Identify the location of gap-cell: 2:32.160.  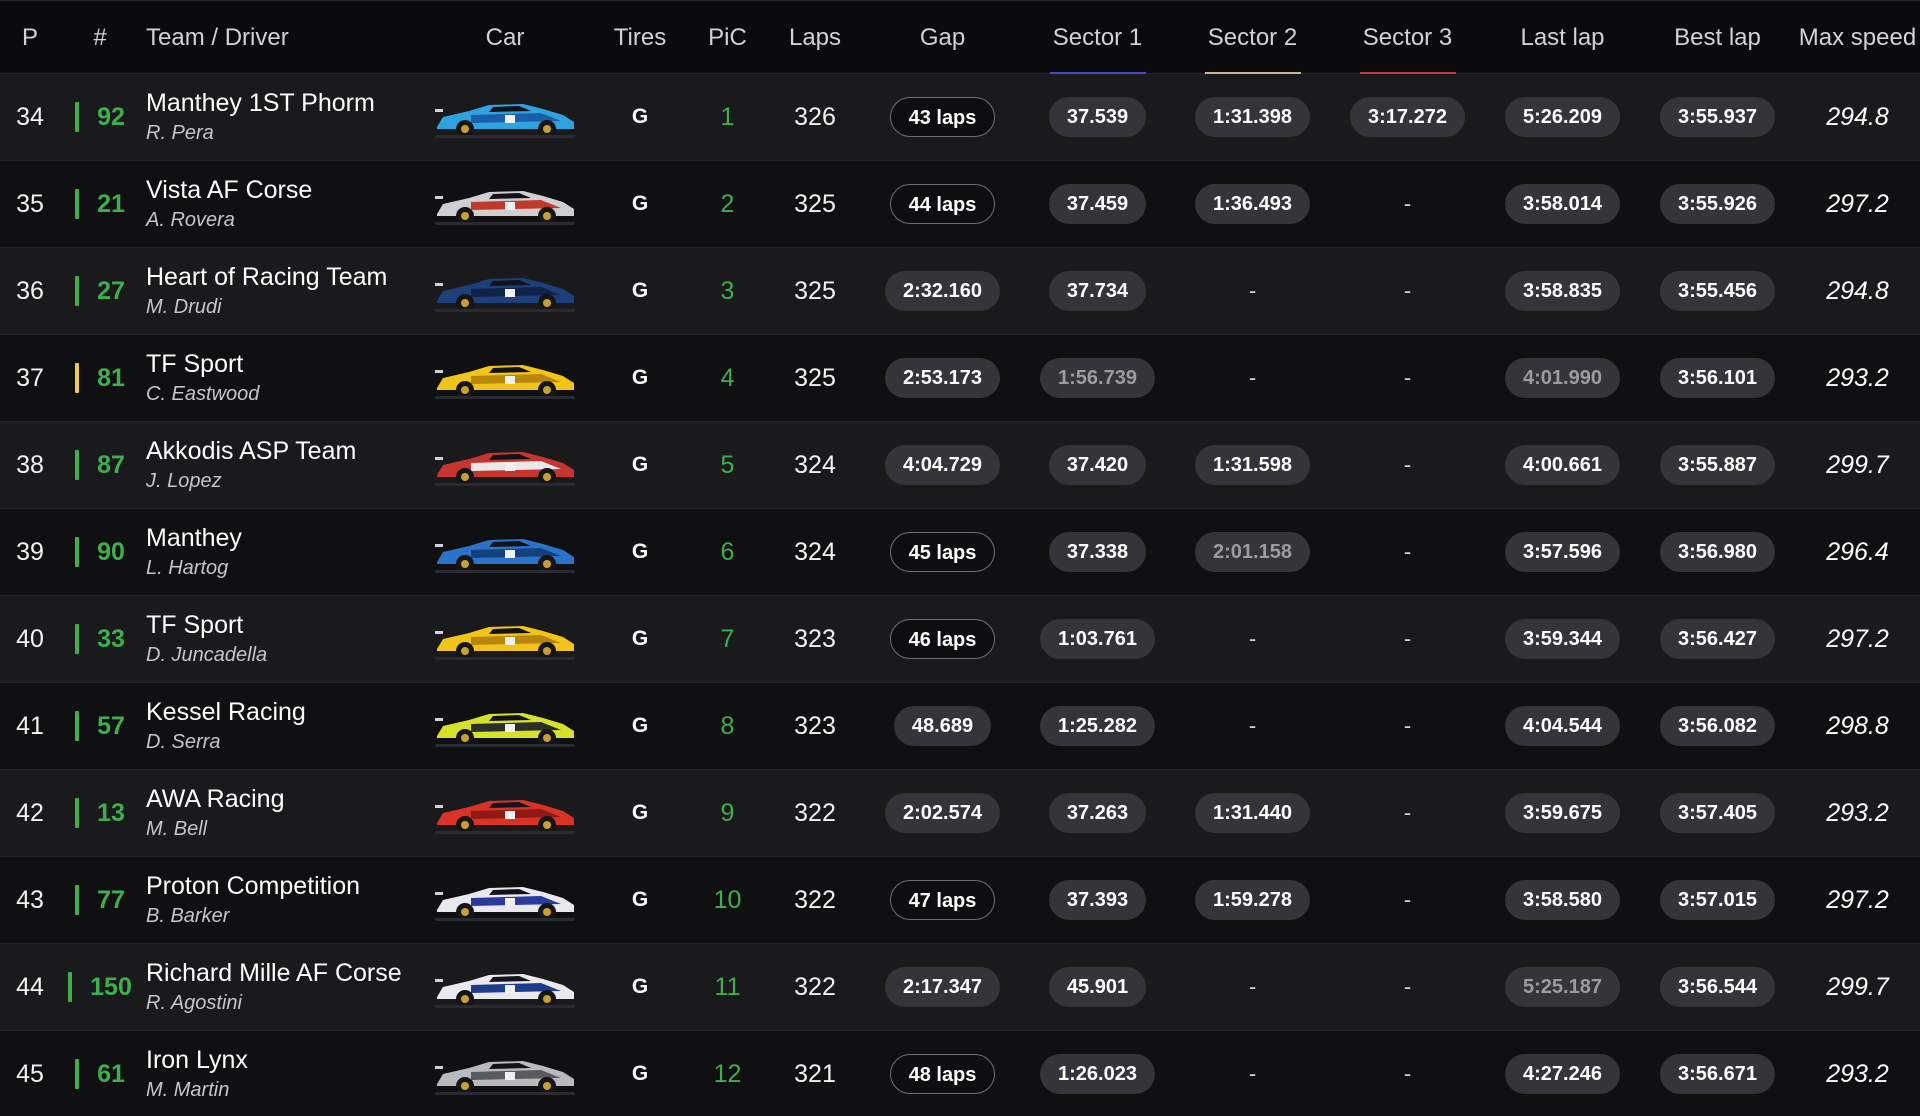
(942, 291).